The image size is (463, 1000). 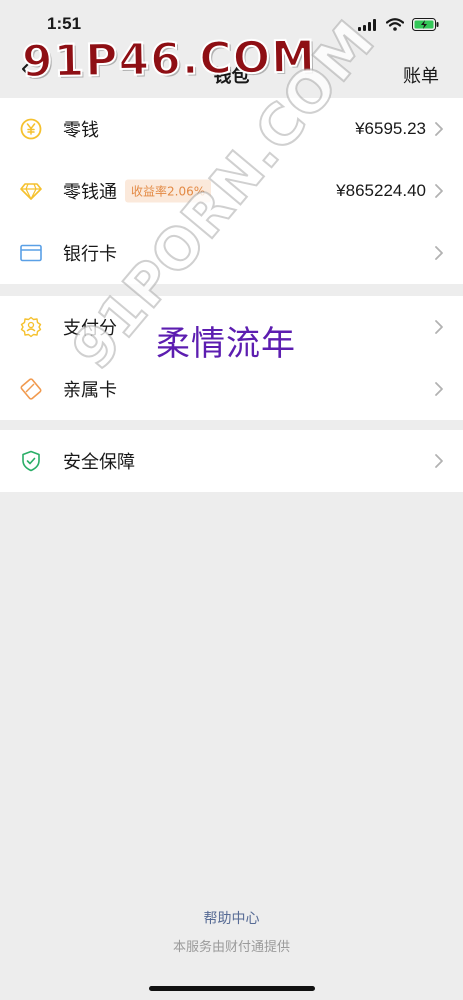 I want to click on wifi-icon, so click(x=395, y=25).